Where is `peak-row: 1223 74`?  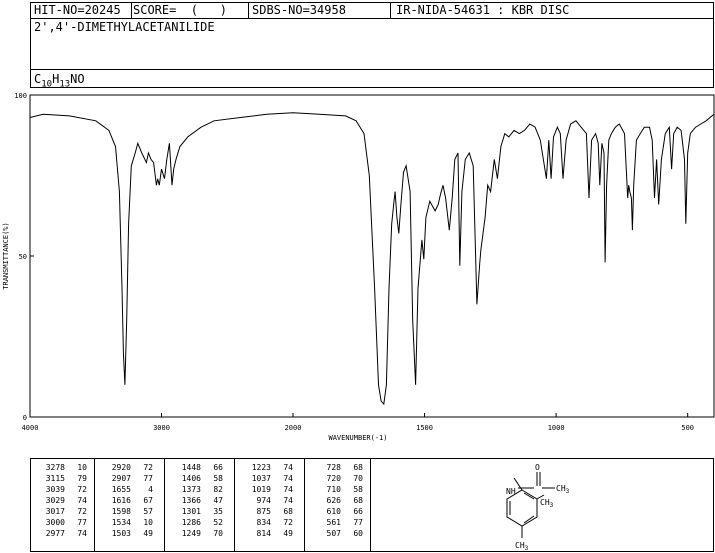 peak-row: 1223 74 is located at coordinates (268, 467).